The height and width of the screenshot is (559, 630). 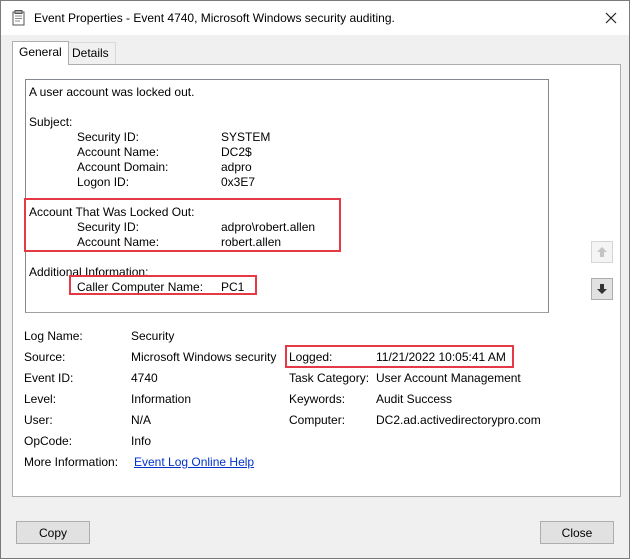 What do you see at coordinates (123, 167) in the screenshot?
I see `subject-label: Account Domain:` at bounding box center [123, 167].